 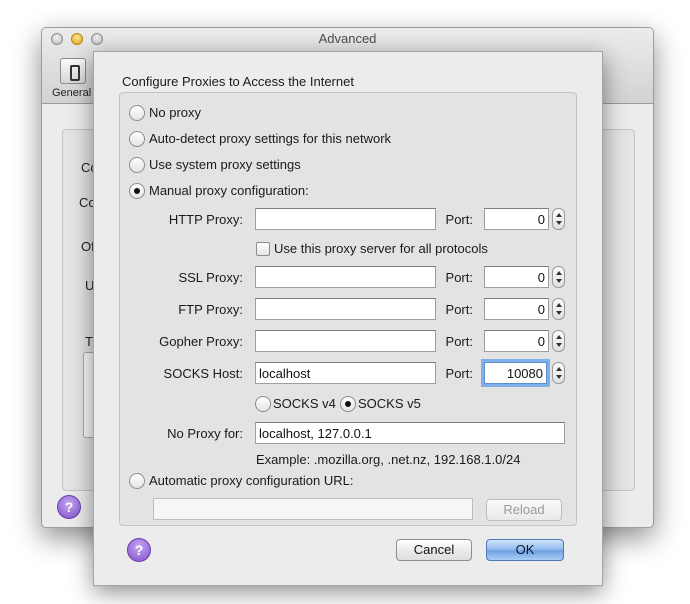 What do you see at coordinates (137, 191) in the screenshot?
I see `manual-proxy-radio` at bounding box center [137, 191].